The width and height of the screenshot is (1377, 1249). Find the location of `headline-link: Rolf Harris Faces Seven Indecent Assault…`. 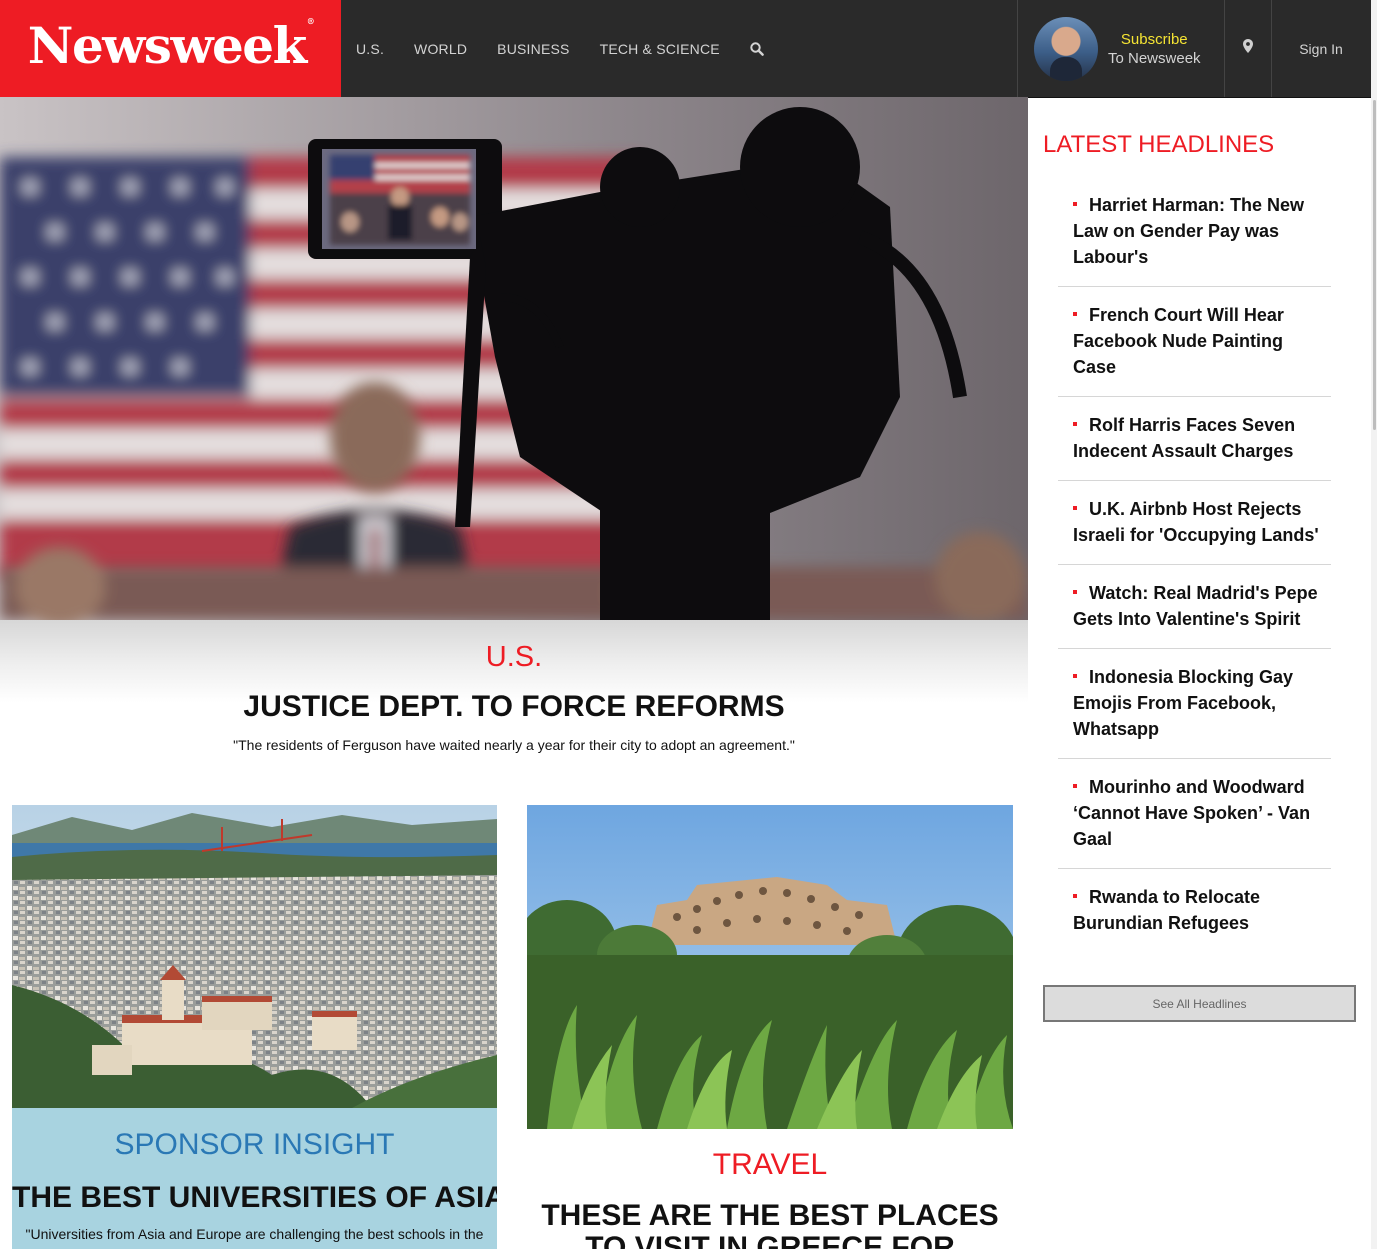

headline-link: Rolf Harris Faces Seven Indecent Assault… is located at coordinates (1184, 438).